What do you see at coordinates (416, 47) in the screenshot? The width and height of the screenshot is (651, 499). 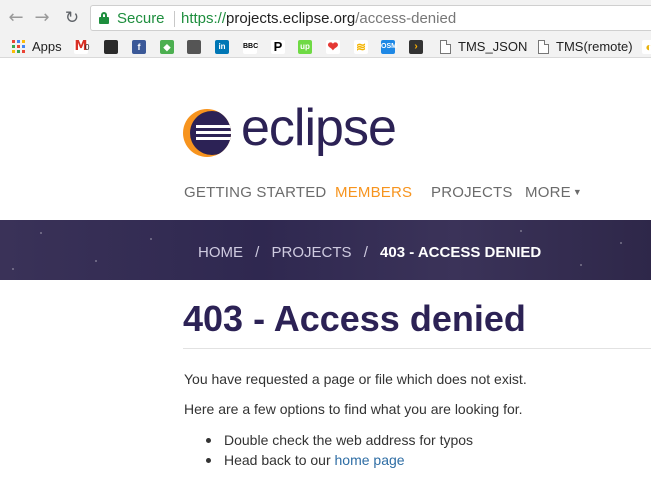 I see `plex-icon: ›` at bounding box center [416, 47].